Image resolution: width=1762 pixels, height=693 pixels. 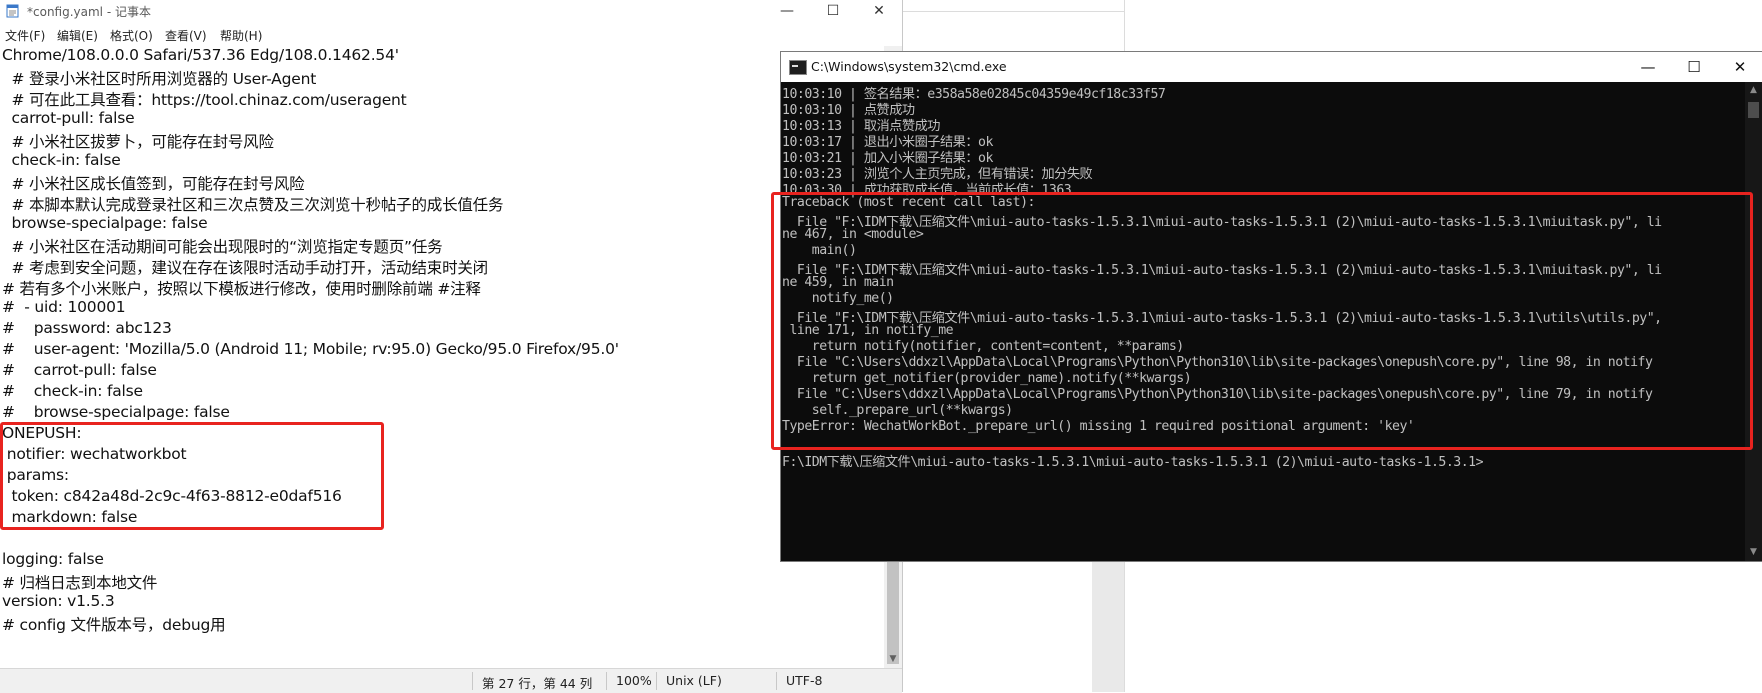 I want to click on editor-line: # 考虑到安全问题，建议在存在该限时活动手动打开，活动结束时关闭, so click(x=245, y=268).